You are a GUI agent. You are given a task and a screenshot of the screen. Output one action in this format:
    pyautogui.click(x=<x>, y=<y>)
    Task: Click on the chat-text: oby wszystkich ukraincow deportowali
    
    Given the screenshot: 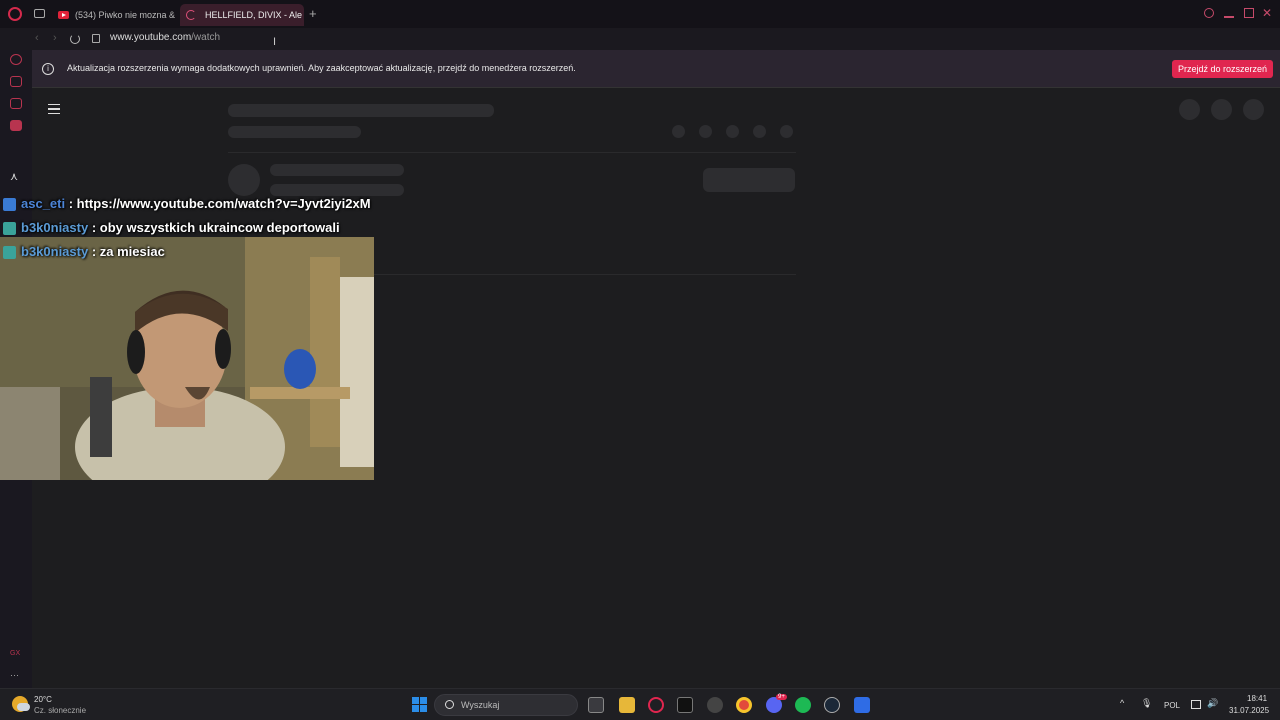 What is the action you would take?
    pyautogui.click(x=219, y=227)
    